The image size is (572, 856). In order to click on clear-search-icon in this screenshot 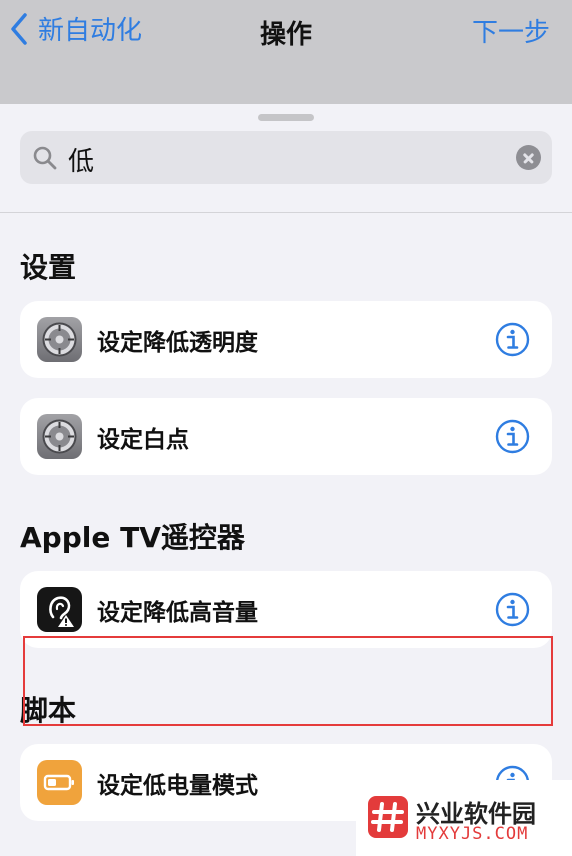, I will do `click(528, 157)`.